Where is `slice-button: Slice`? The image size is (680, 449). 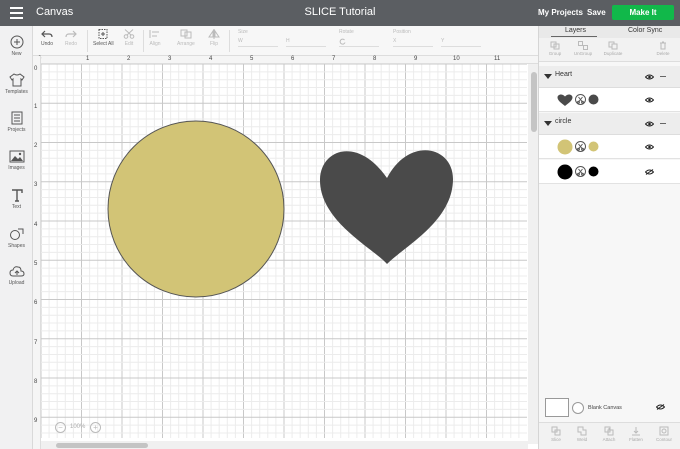 slice-button: Slice is located at coordinates (556, 434).